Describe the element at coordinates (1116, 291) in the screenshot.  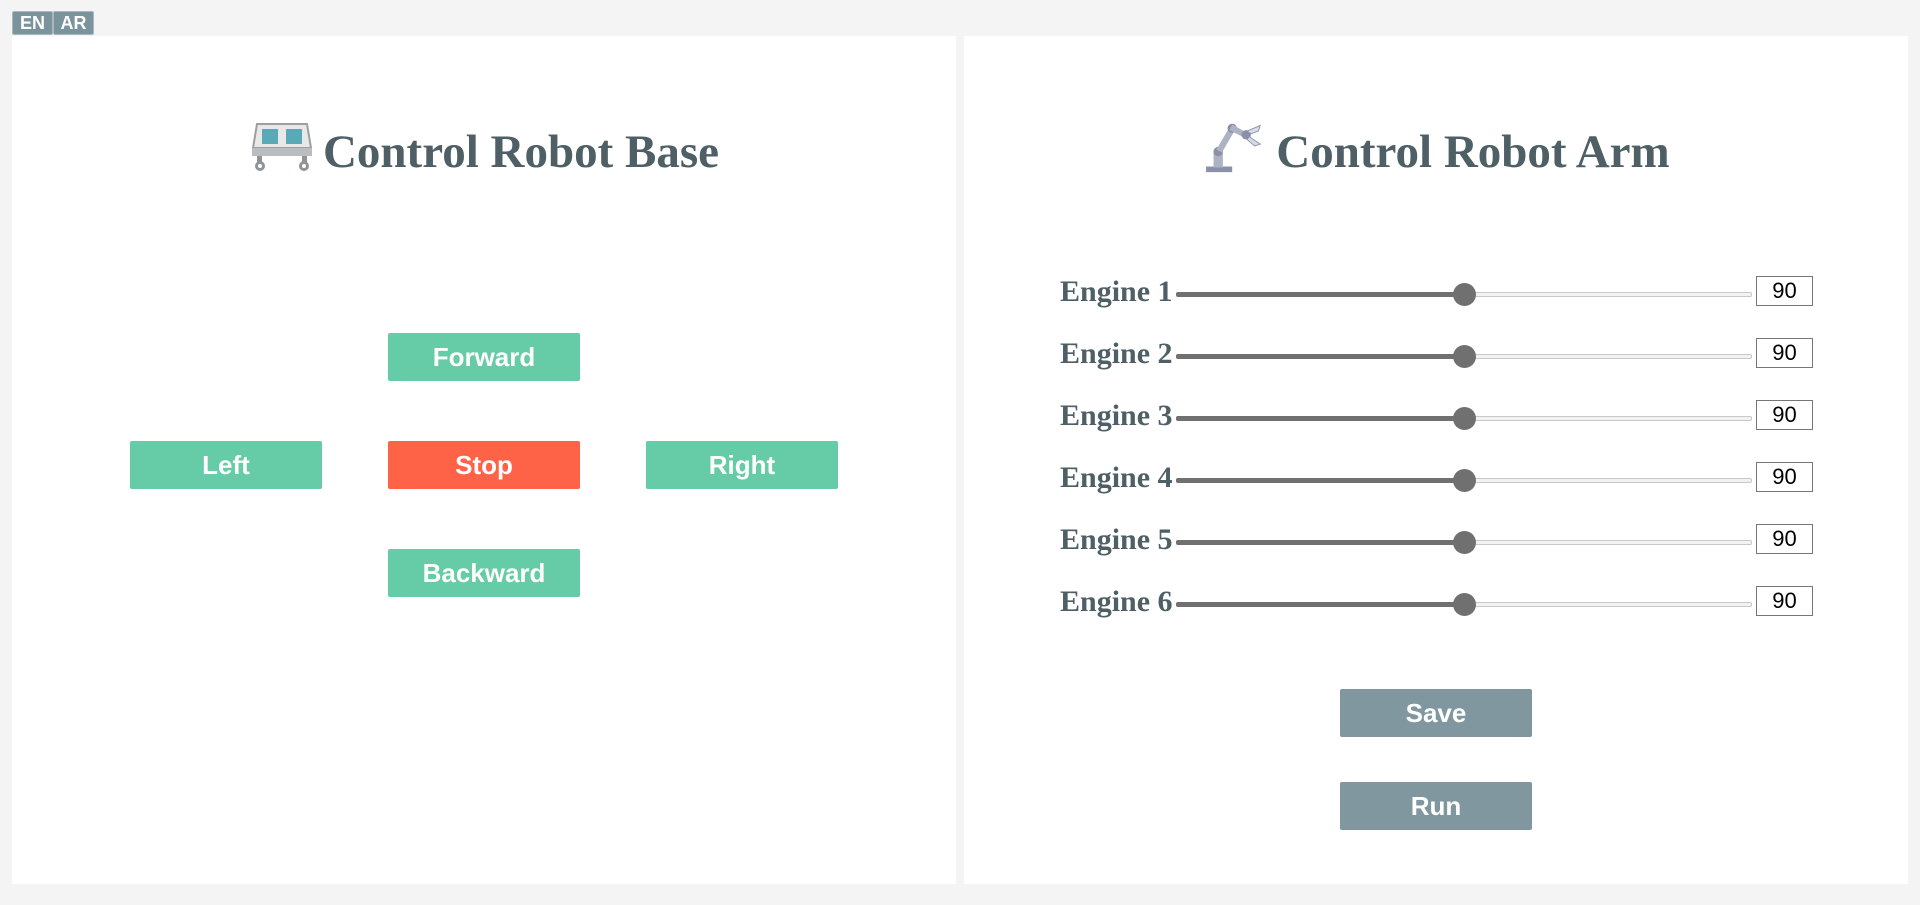
I see `engine-label: Engine 1` at that location.